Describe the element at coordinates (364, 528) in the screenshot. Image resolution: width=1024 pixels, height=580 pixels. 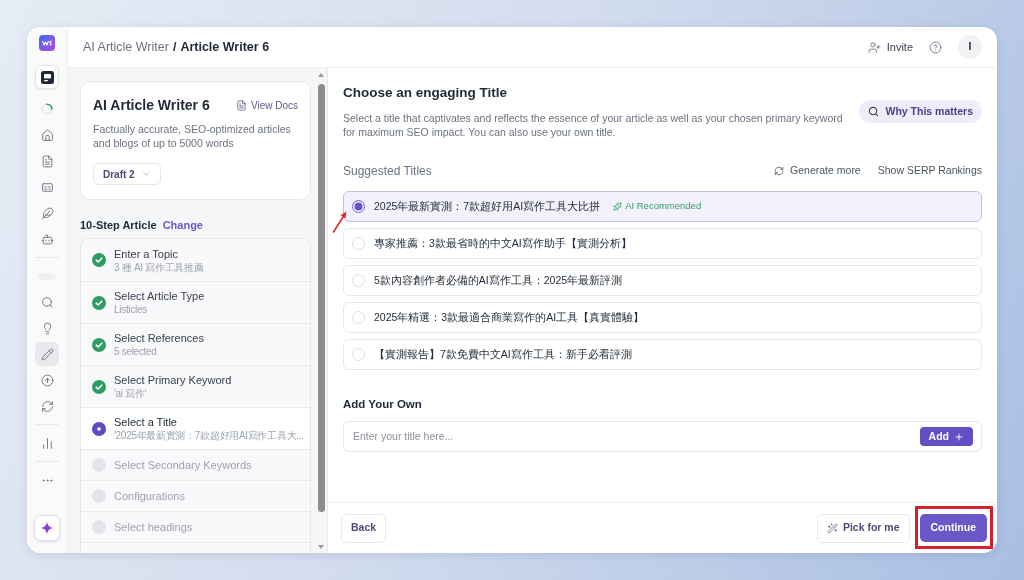
I see `back-button: Back` at that location.